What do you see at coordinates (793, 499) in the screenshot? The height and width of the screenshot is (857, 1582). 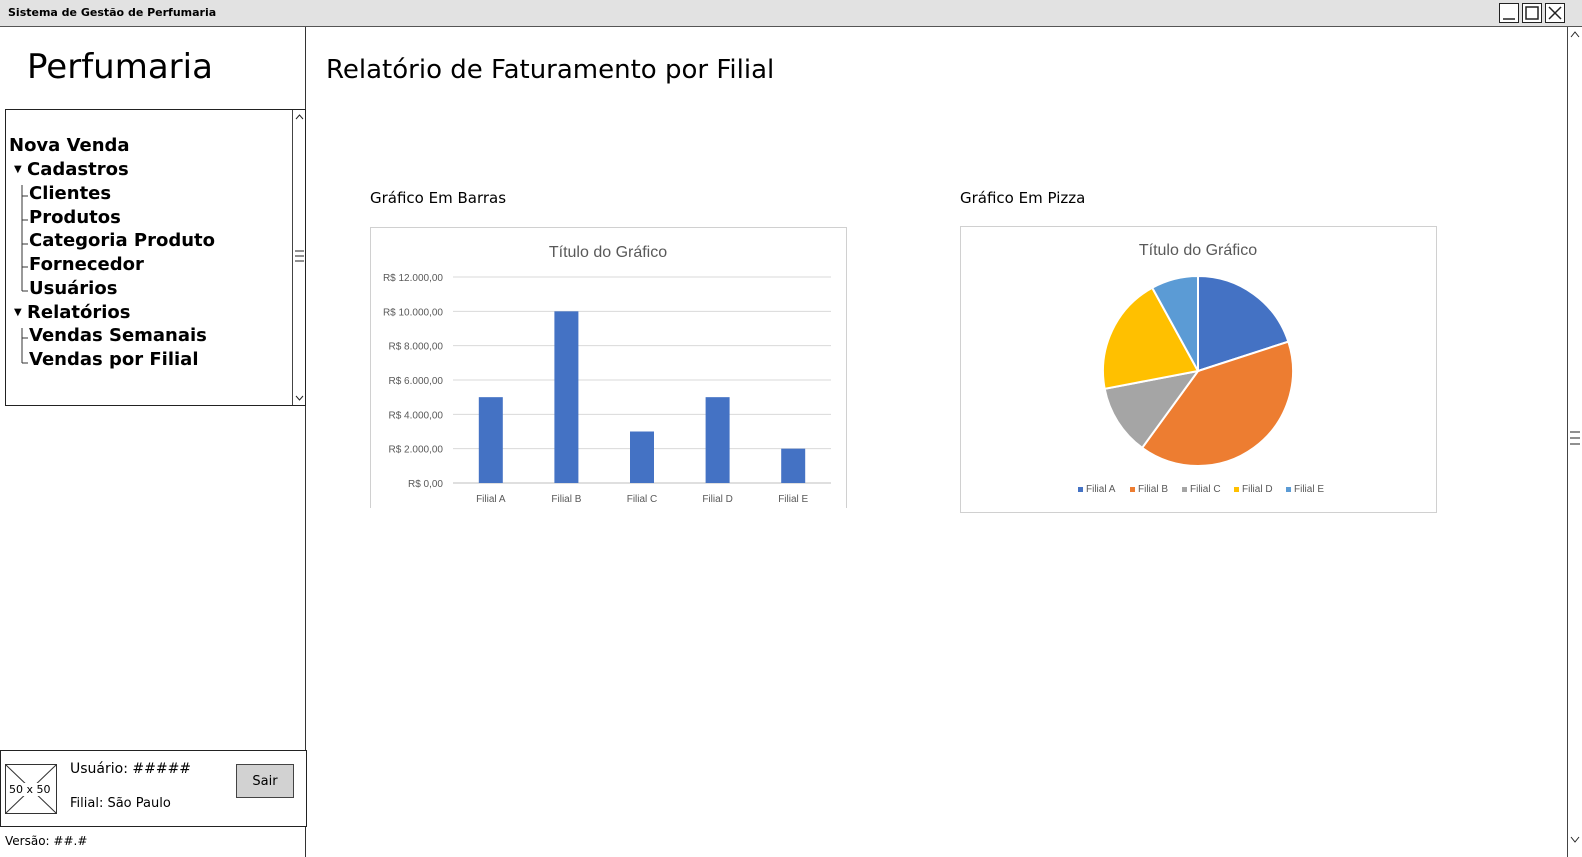 I see `x-tick-label: Filial E` at bounding box center [793, 499].